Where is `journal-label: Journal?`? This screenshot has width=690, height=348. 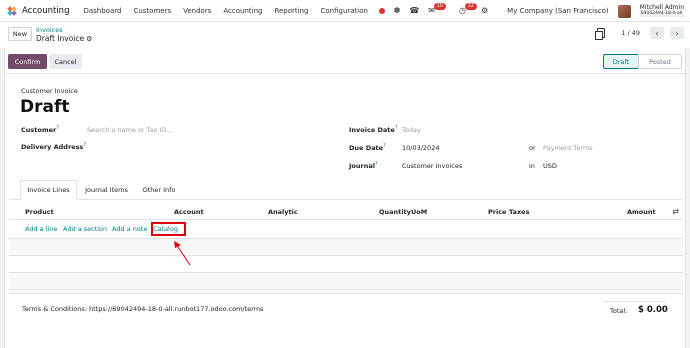
journal-label: Journal? is located at coordinates (363, 165).